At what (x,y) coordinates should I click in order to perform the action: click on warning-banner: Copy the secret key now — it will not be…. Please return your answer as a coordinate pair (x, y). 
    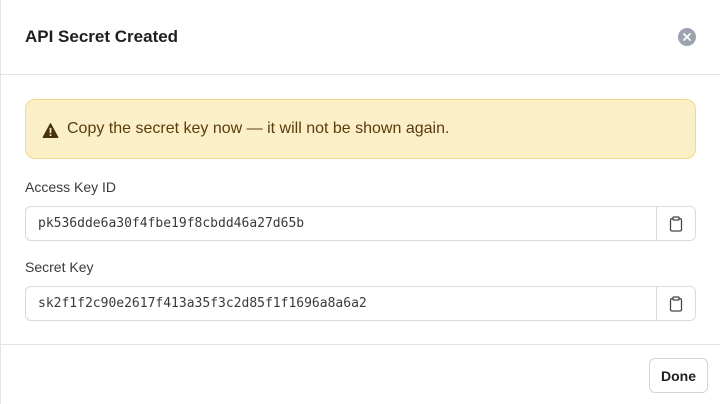
    Looking at the image, I should click on (360, 129).